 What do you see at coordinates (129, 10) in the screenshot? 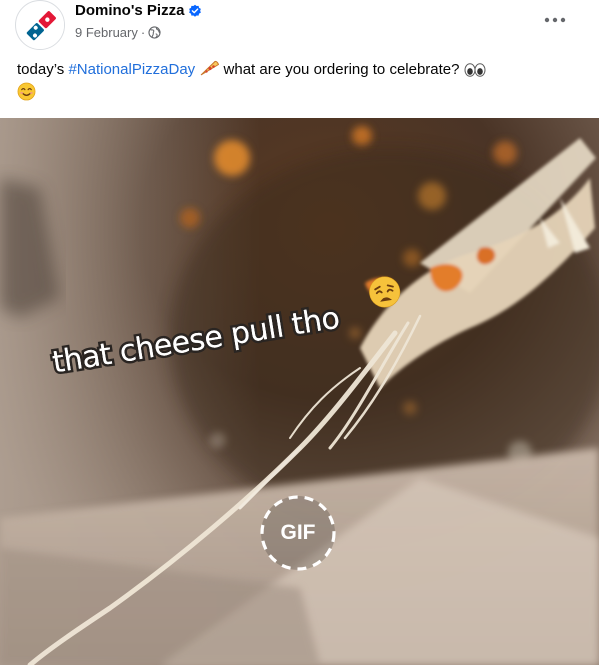
I see `page-name-link: Domino's Pizza` at bounding box center [129, 10].